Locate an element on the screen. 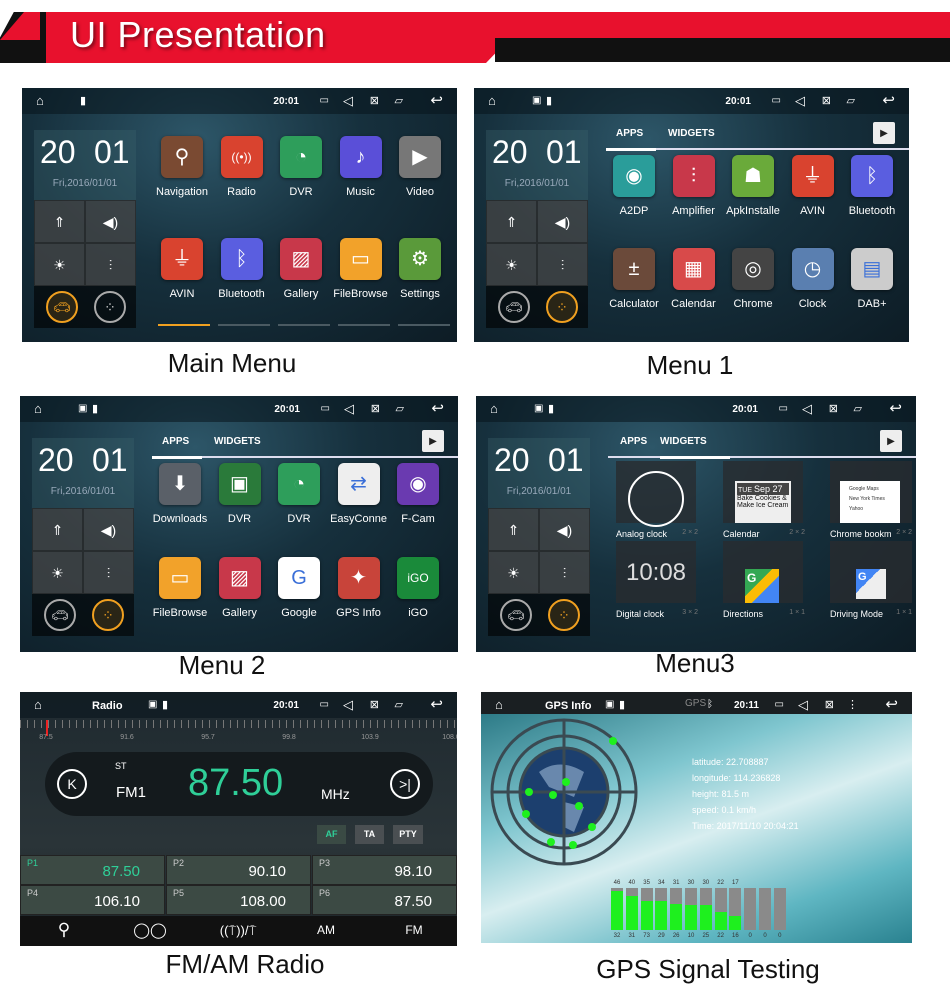  app-navigation: ⚲ Navigation is located at coordinates (182, 167).